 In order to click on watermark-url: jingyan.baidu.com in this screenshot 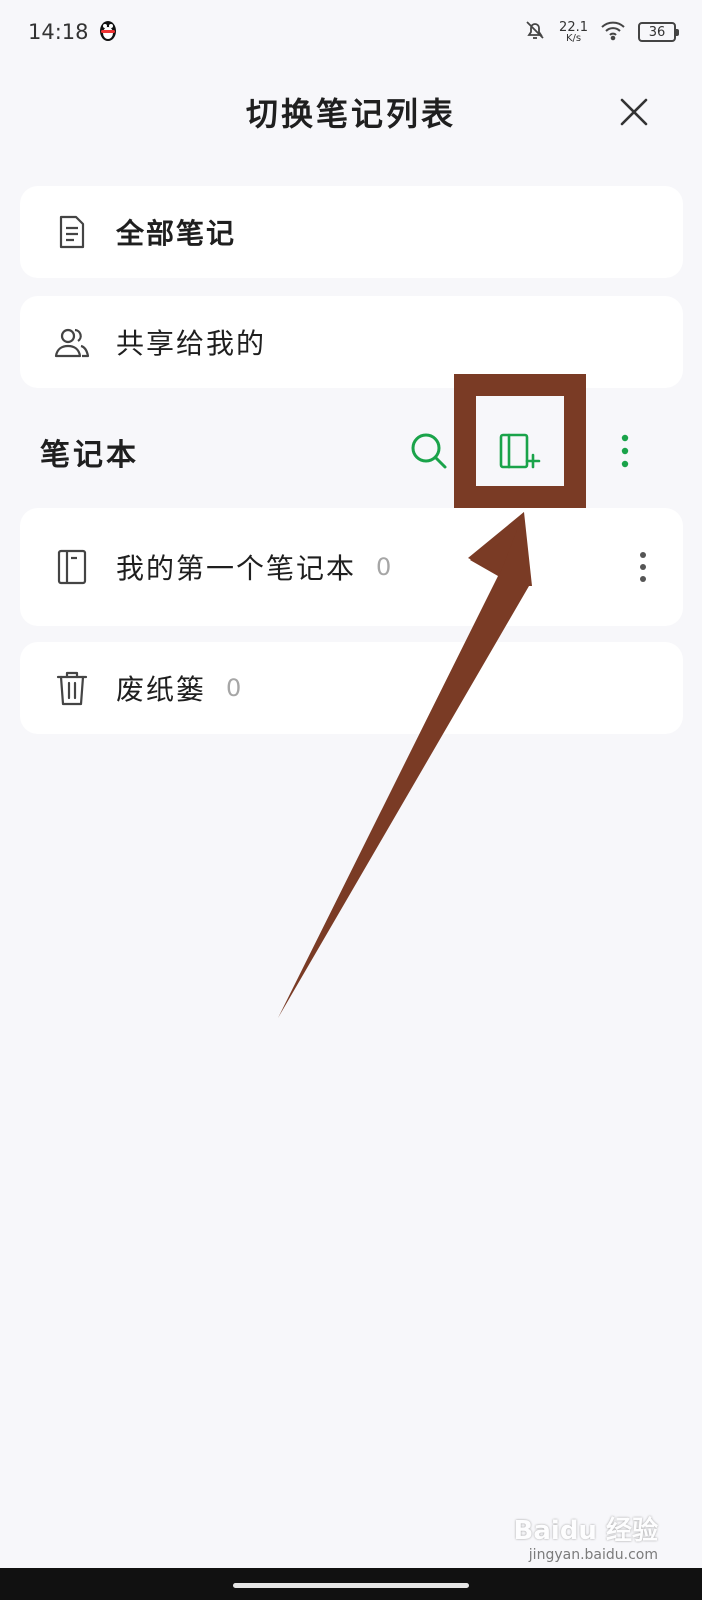, I will do `click(593, 1555)`.